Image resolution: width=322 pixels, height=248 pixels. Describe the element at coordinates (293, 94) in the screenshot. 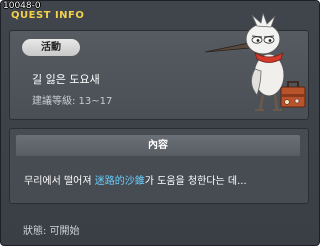

I see `suitcase-icon` at that location.